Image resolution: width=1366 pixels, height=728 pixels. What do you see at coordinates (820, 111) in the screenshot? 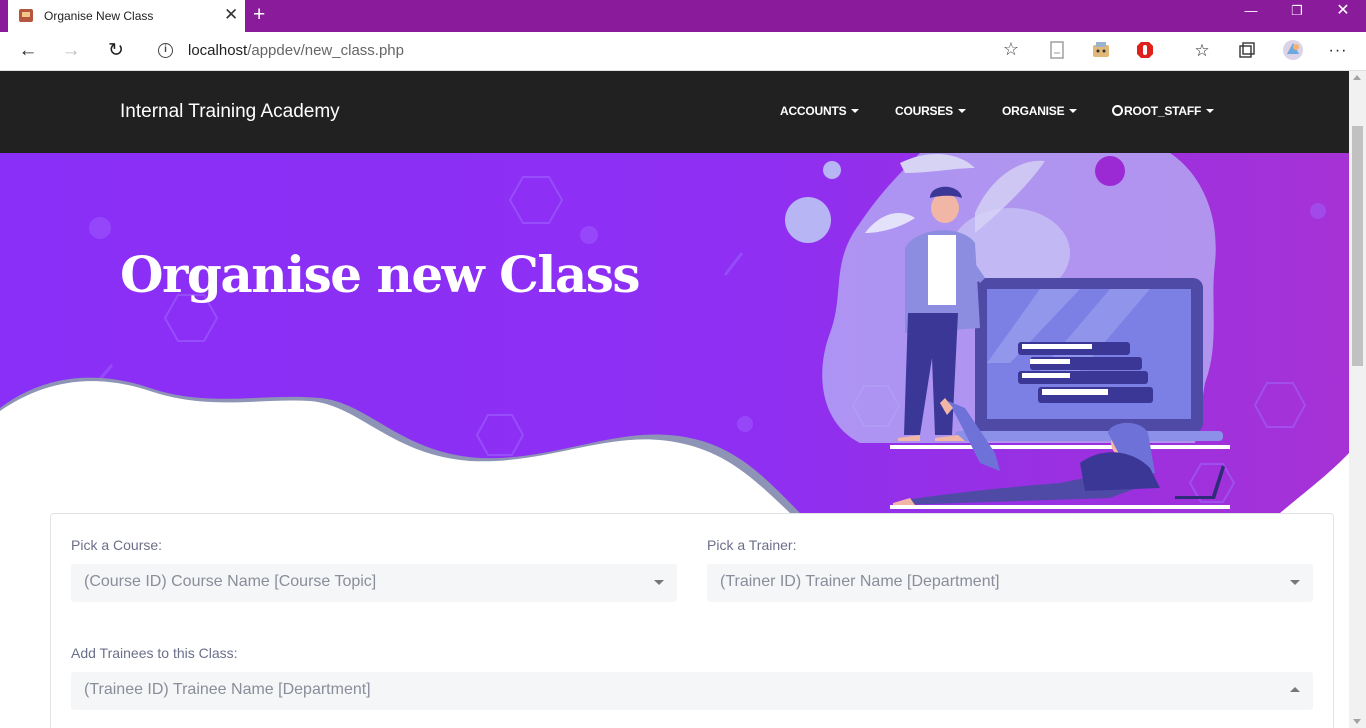
I see `nav-accounts-dropdown: ACCOUNTS` at bounding box center [820, 111].